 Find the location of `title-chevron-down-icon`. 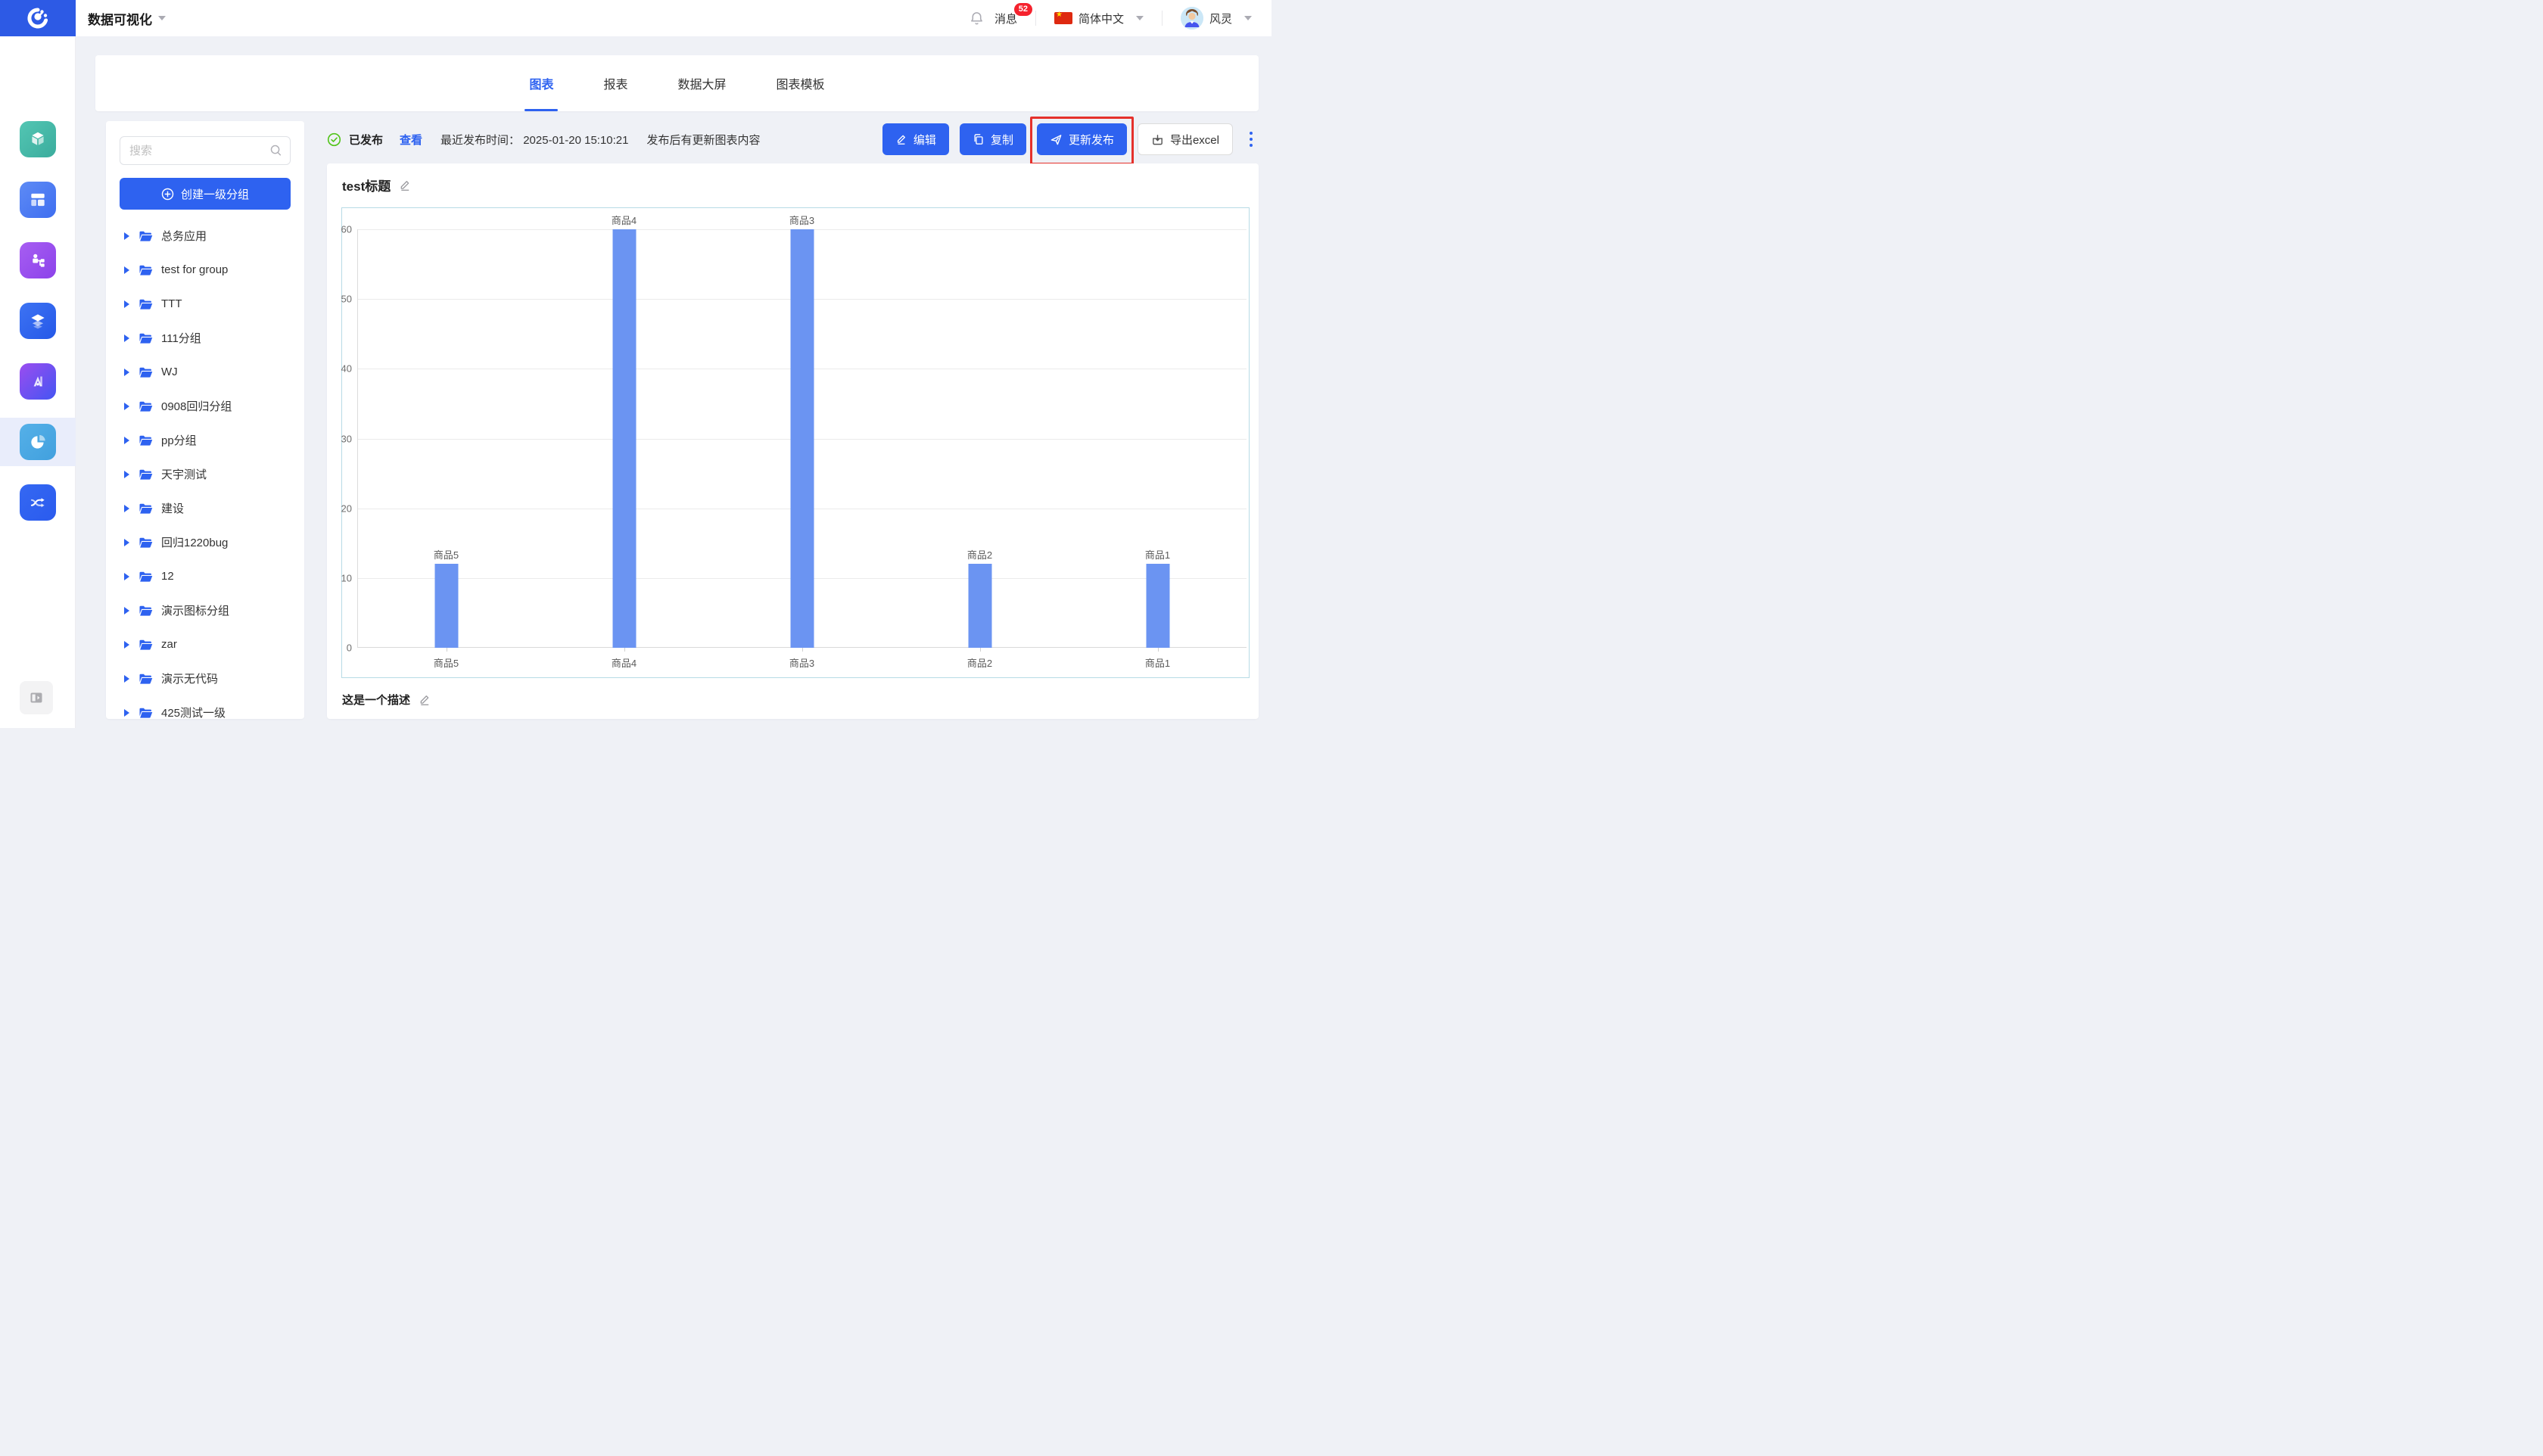

title-chevron-down-icon is located at coordinates (162, 18).